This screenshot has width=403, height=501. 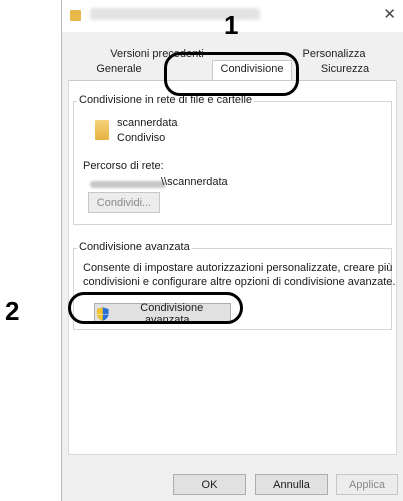 What do you see at coordinates (102, 130) in the screenshot?
I see `shared-folder-icon` at bounding box center [102, 130].